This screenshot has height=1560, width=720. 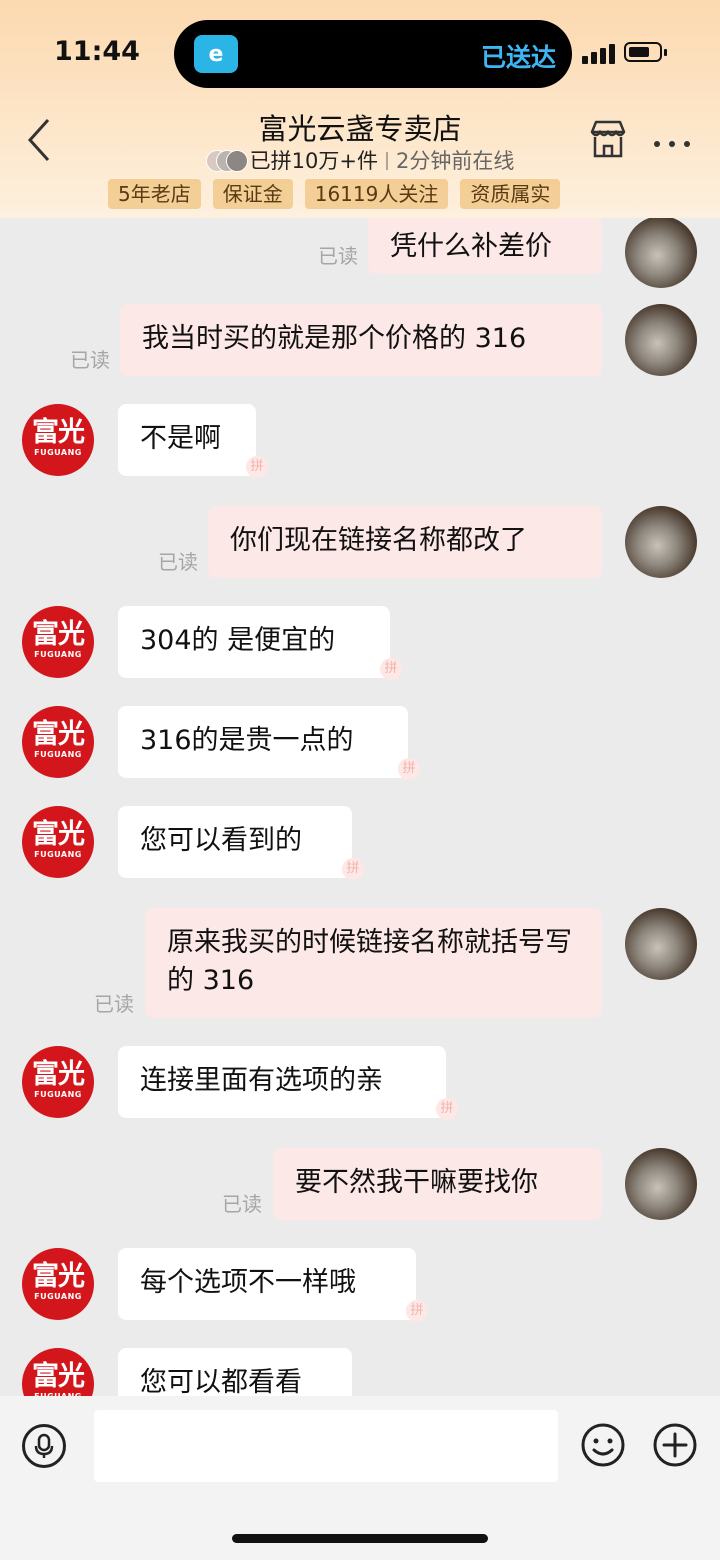 I want to click on dynamic-island: e 已送达, so click(x=373, y=54).